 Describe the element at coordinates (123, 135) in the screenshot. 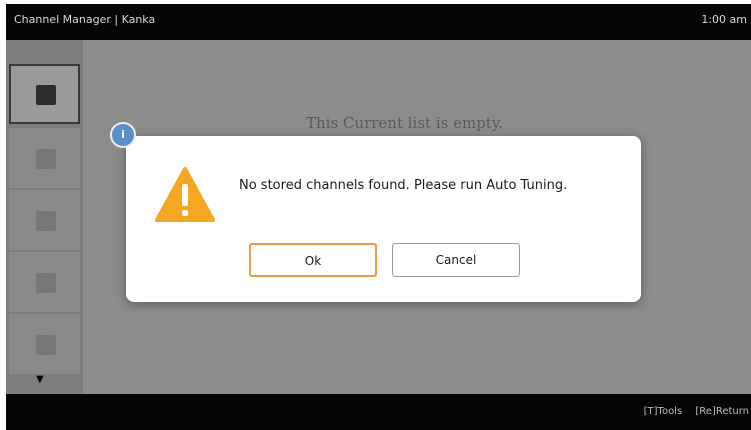

I see `info-icon: i` at that location.